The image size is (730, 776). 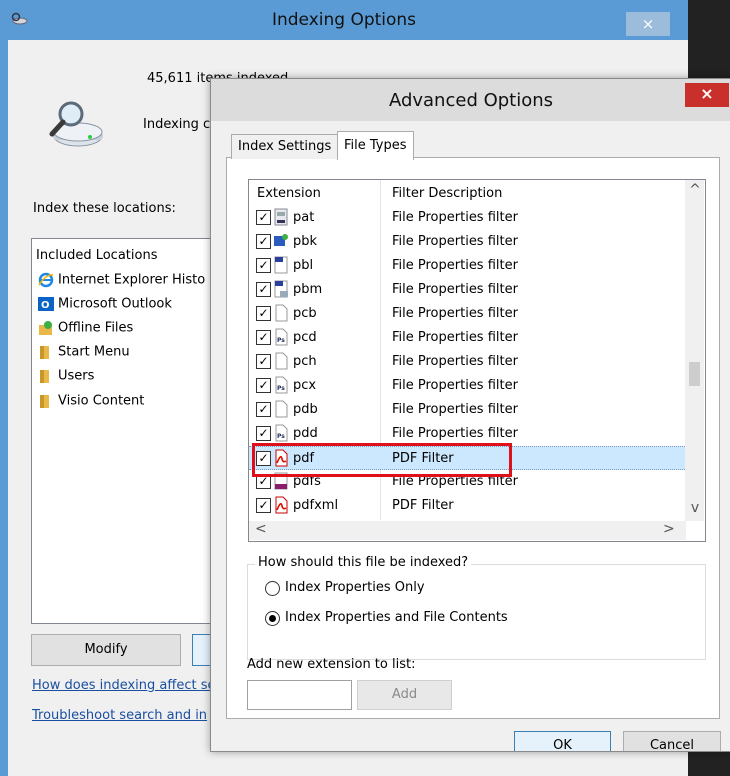 I want to click on offline-files-icon, so click(x=45, y=328).